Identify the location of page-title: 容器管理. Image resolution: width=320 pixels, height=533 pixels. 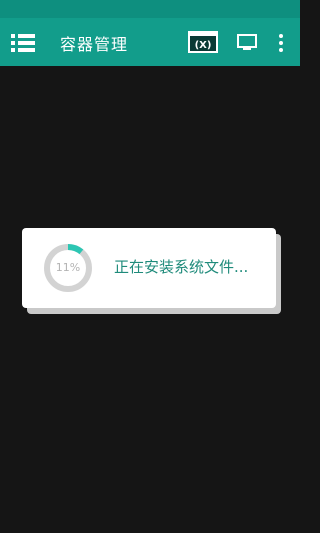
(94, 44).